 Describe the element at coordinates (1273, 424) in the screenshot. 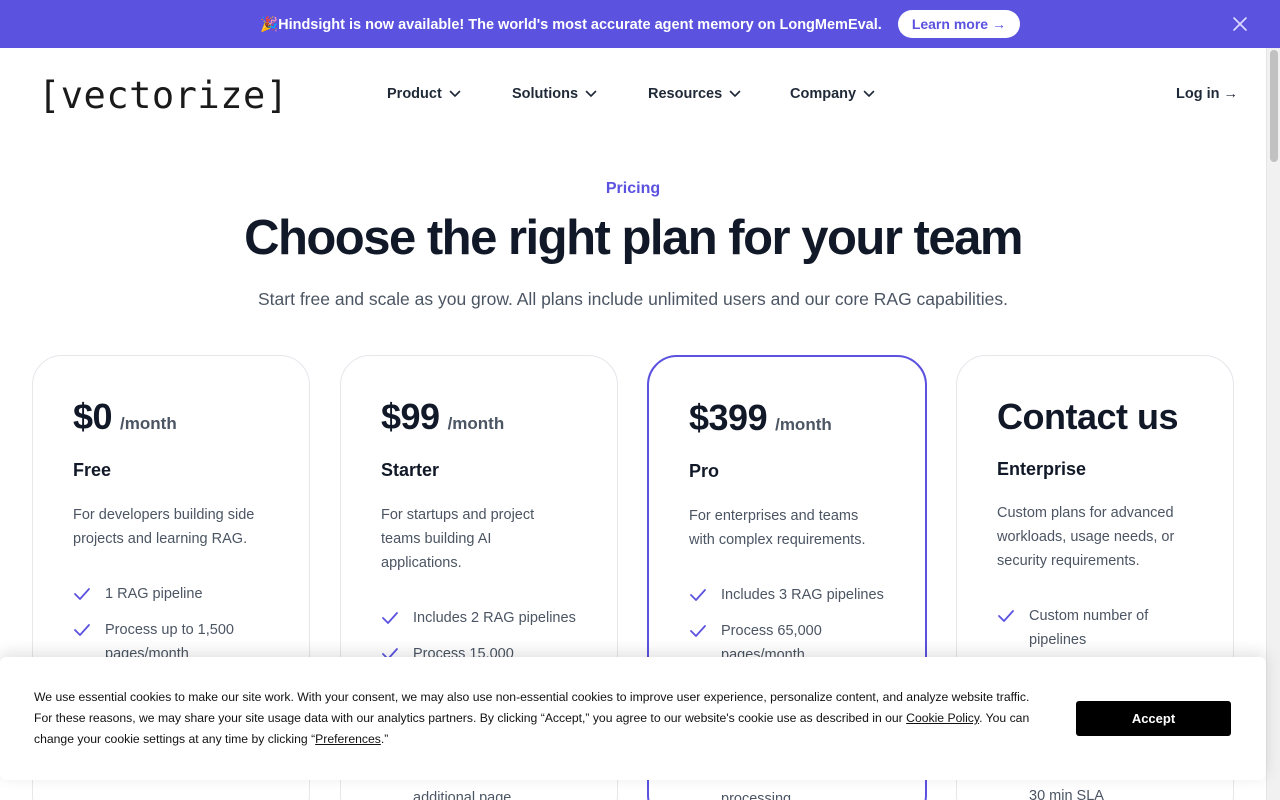

I see `page-scrollbar` at that location.